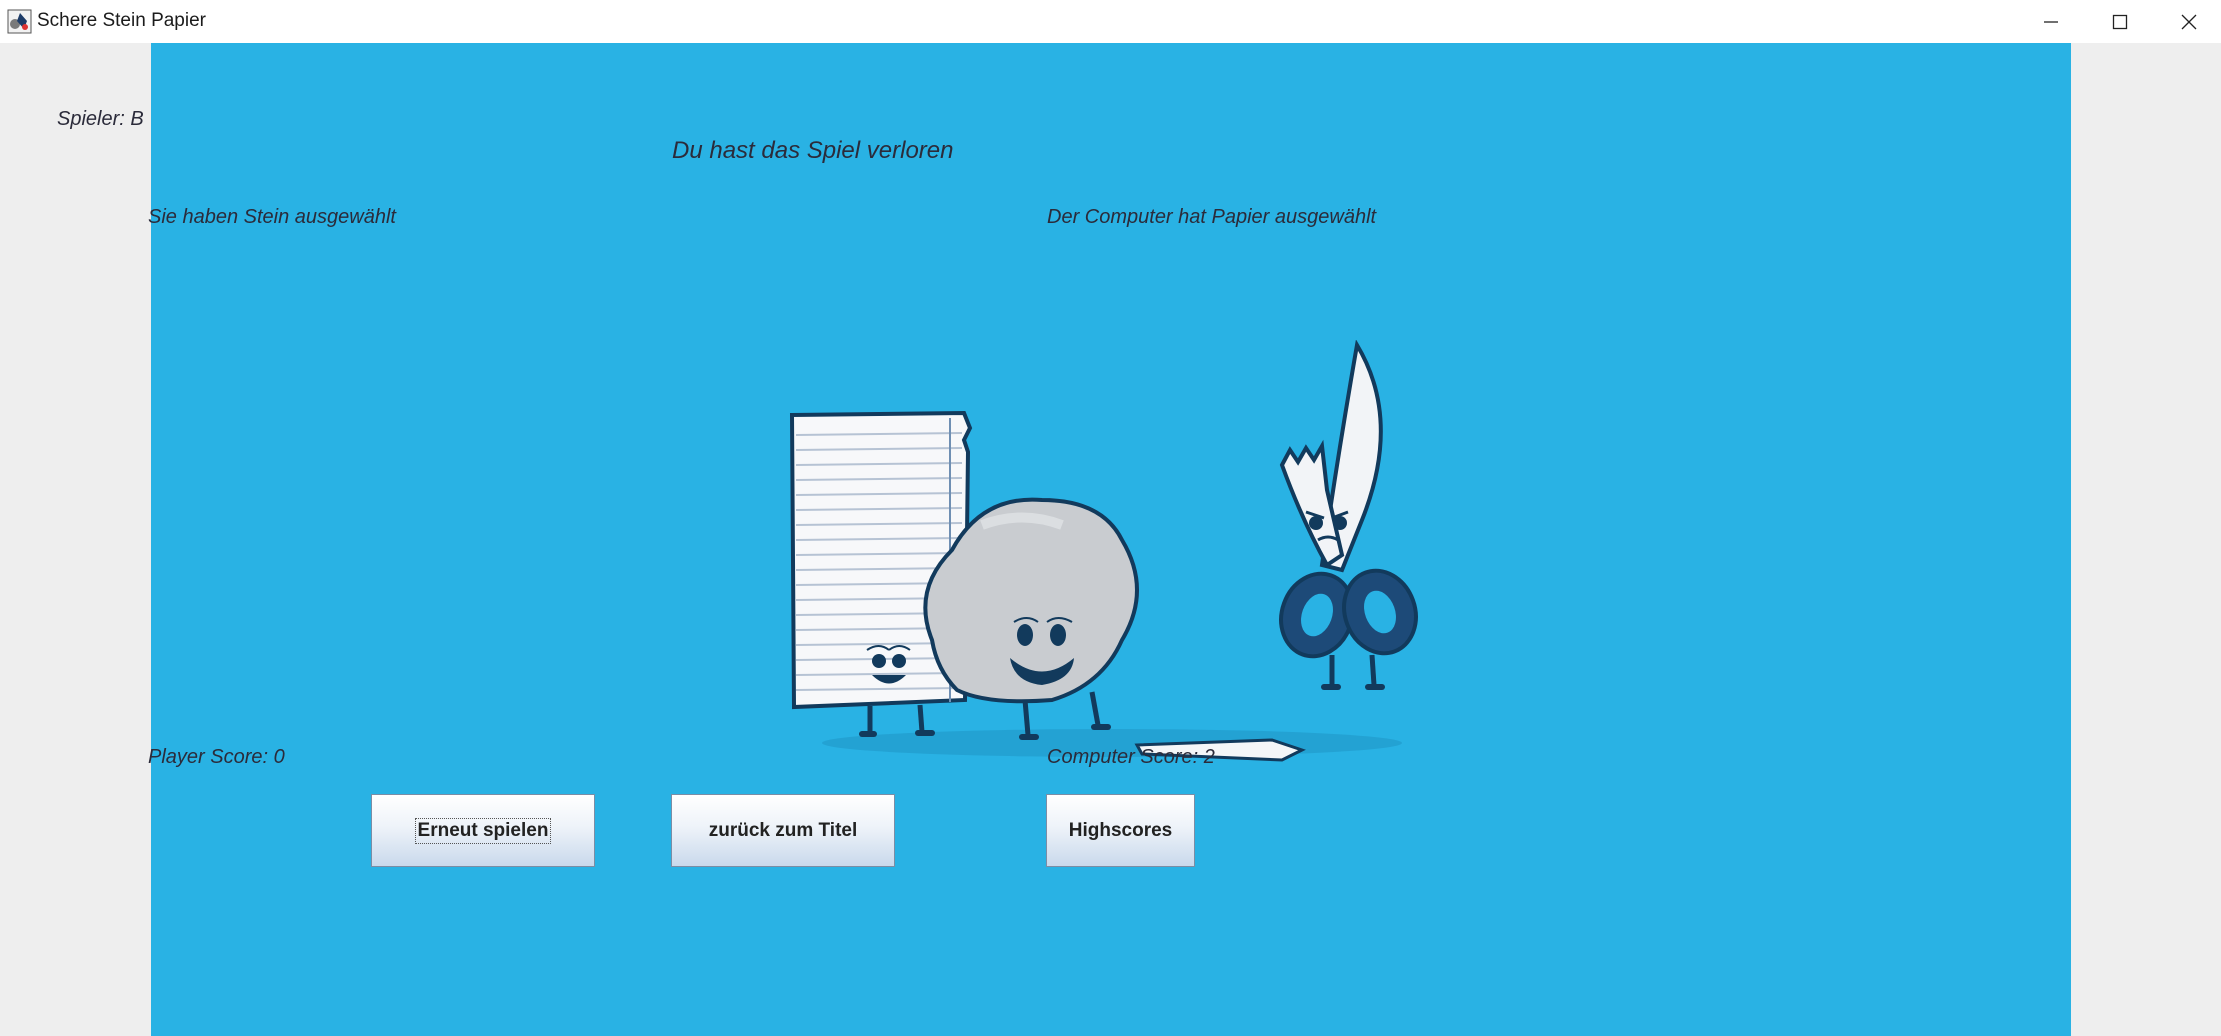  What do you see at coordinates (1117, 559) in the screenshot?
I see `rock-paper-scissors-illustration` at bounding box center [1117, 559].